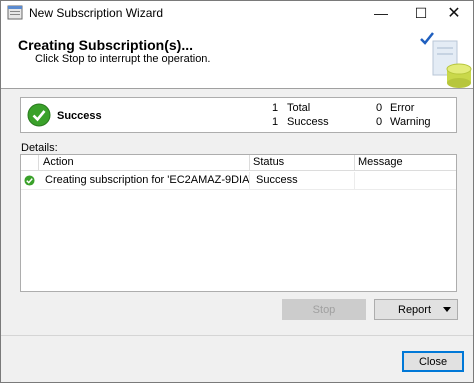 The width and height of the screenshot is (474, 383). Describe the element at coordinates (39, 148) in the screenshot. I see `details-label: Details:` at that location.